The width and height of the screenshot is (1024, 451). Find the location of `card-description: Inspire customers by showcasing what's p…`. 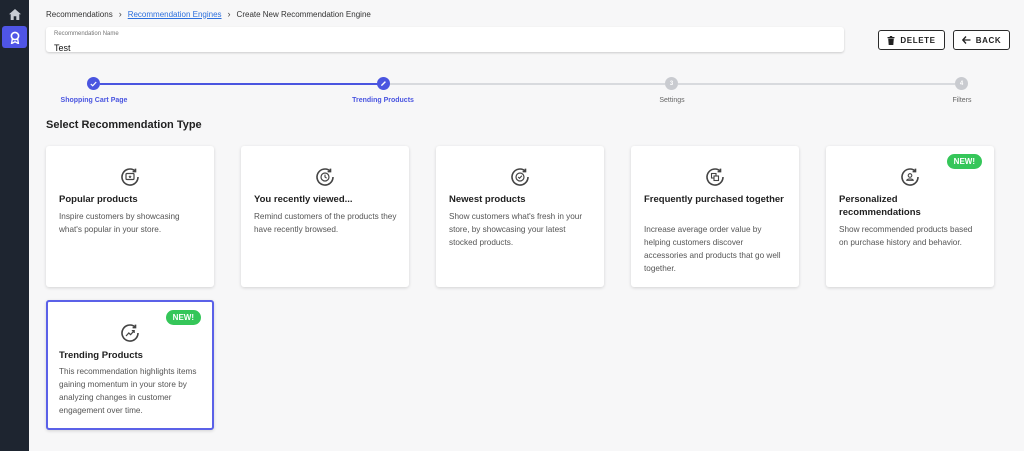

card-description: Inspire customers by showcasing what's p… is located at coordinates (119, 223).